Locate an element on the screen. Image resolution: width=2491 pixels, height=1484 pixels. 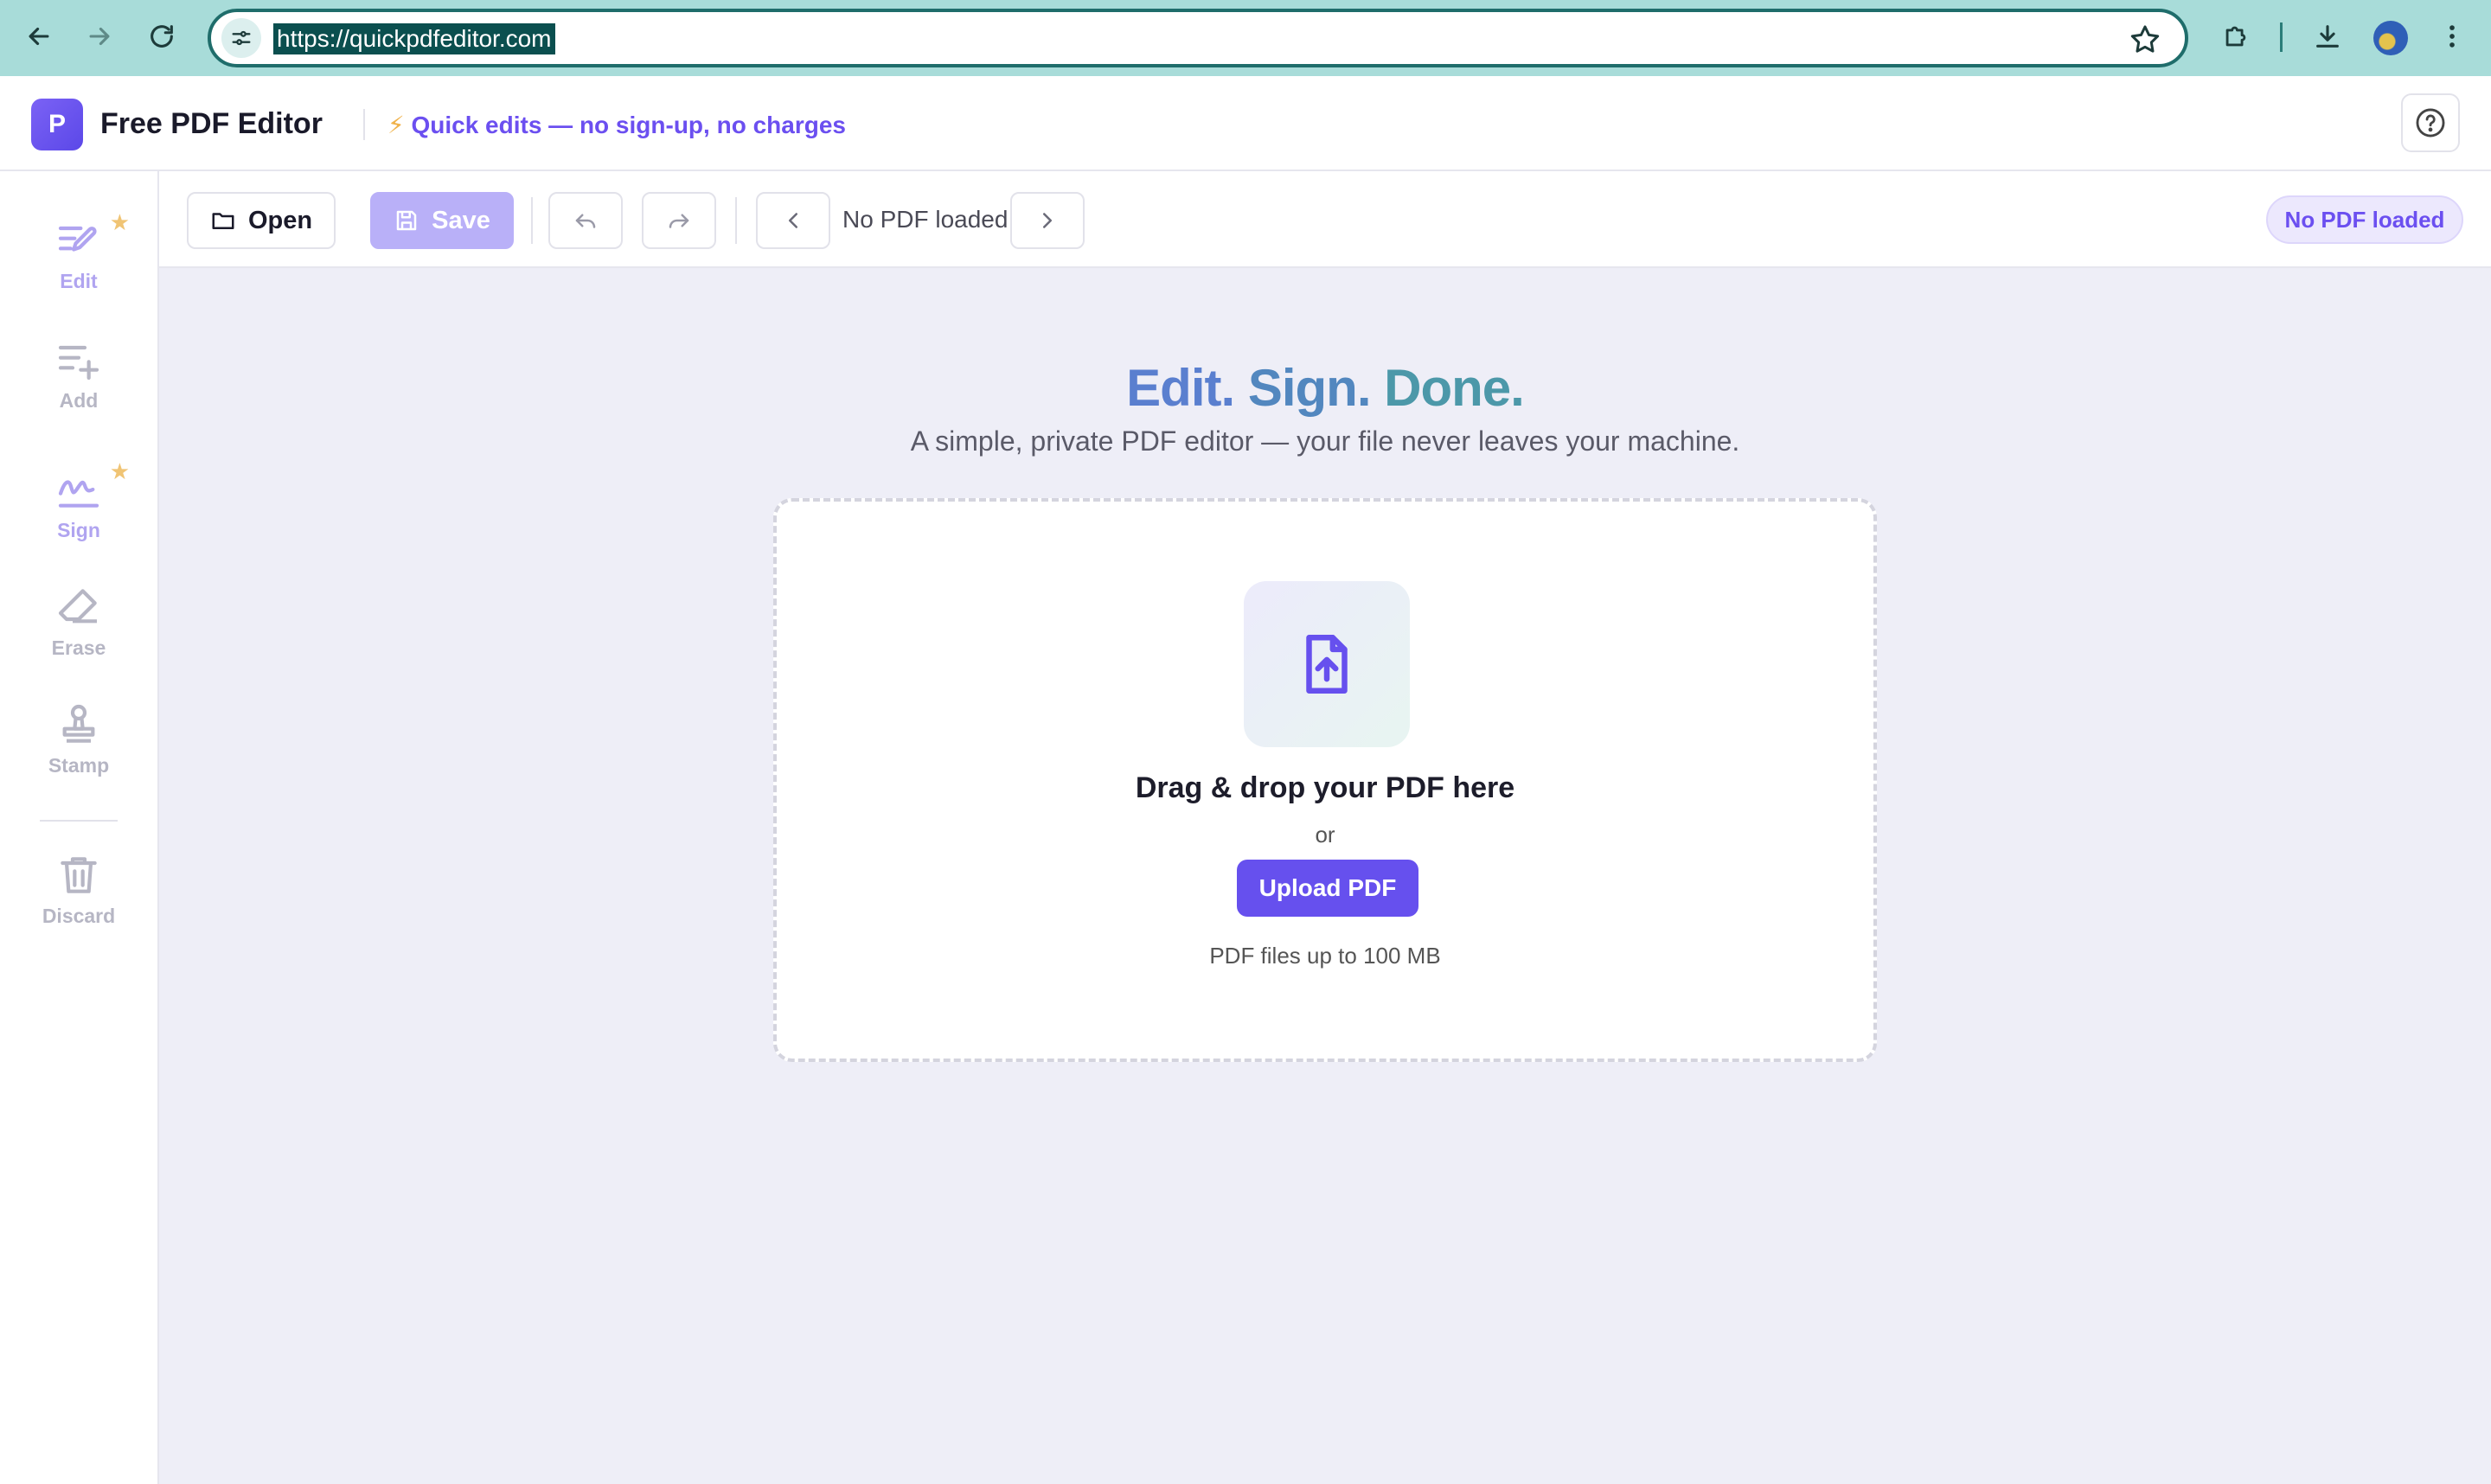
open-button: Open is located at coordinates (261, 221).